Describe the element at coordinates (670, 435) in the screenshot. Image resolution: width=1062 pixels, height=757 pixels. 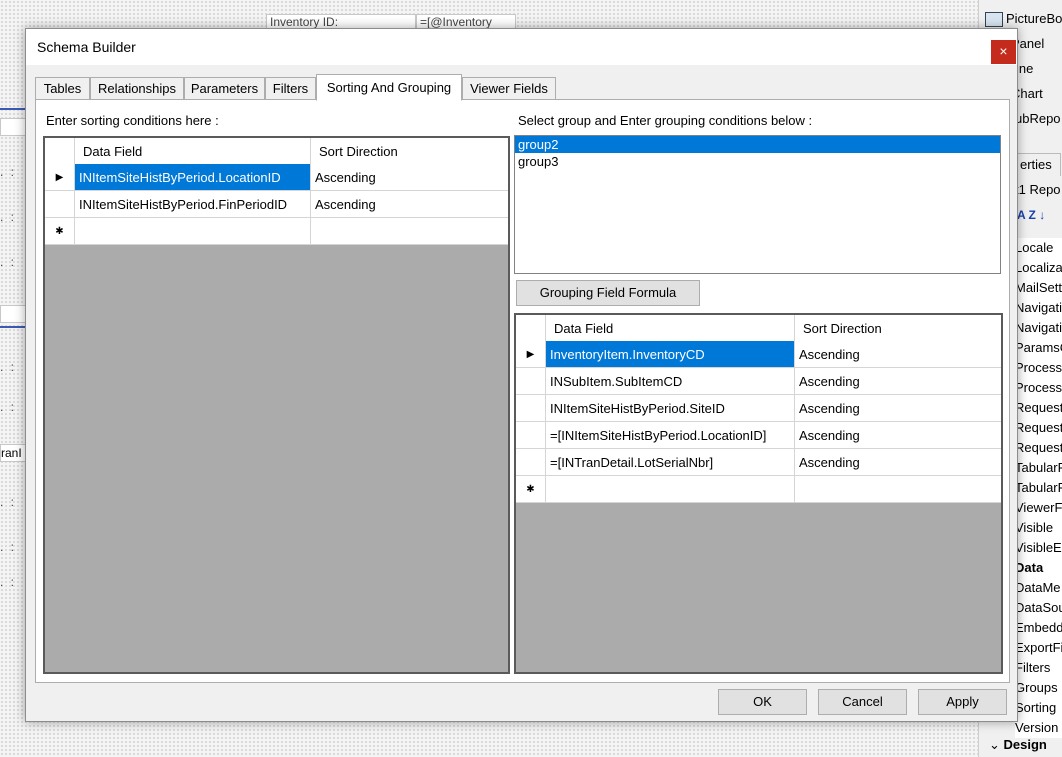
I see `data-field-cell: =[INItemSiteHistByPeriod.LocationID]` at that location.